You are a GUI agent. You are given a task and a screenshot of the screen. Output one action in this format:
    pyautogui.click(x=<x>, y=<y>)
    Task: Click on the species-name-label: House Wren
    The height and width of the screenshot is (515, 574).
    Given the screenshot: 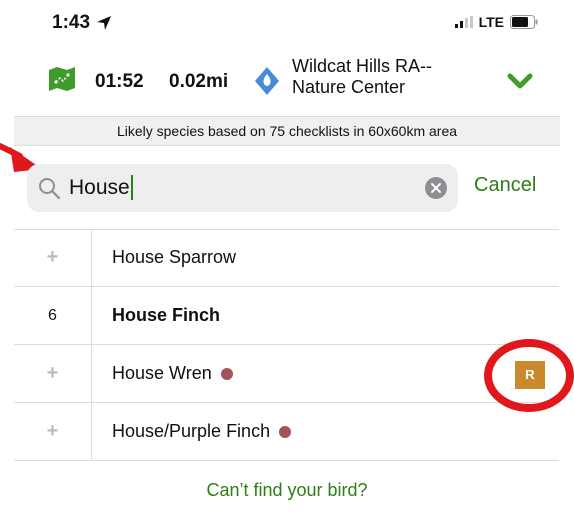 What is the action you would take?
    pyautogui.click(x=162, y=373)
    